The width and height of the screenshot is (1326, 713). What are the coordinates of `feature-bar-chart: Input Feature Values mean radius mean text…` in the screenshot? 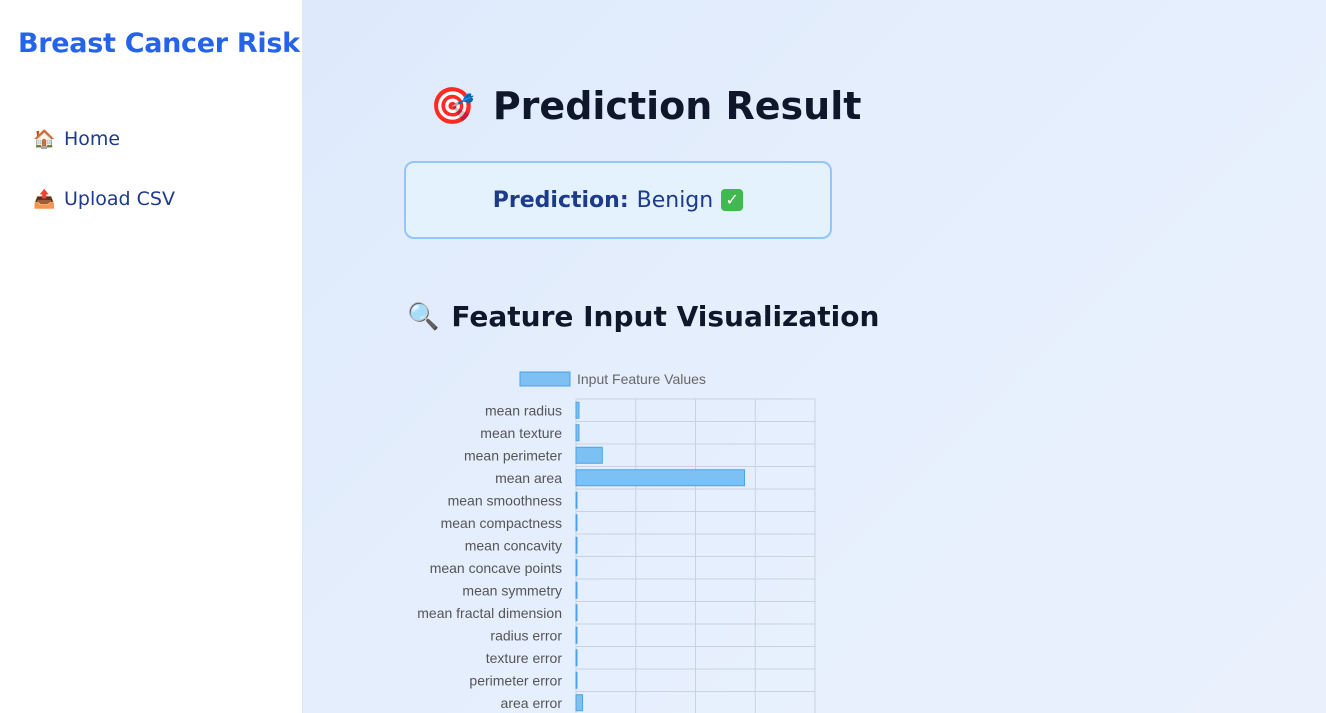 It's located at (616, 542).